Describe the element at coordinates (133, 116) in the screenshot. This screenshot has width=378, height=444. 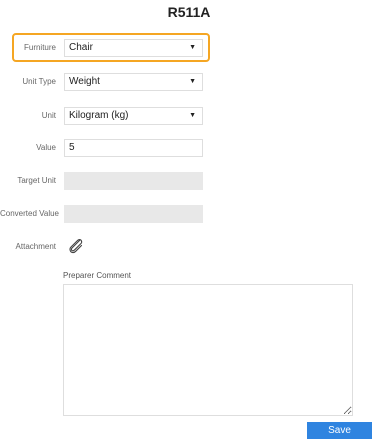
I see `unit-select: Kilogram (kg) ▼` at that location.